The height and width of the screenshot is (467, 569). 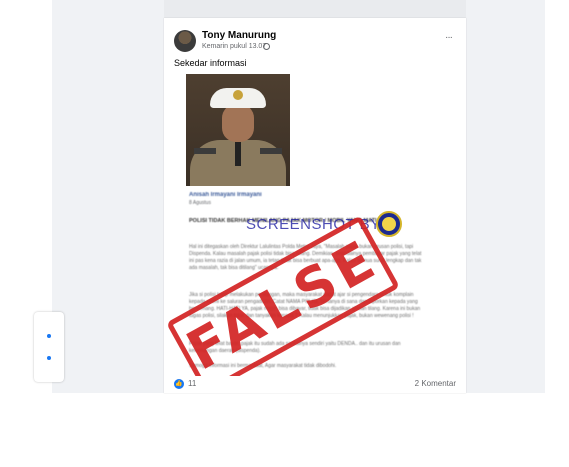 I want to click on officer-photo, so click(x=238, y=130).